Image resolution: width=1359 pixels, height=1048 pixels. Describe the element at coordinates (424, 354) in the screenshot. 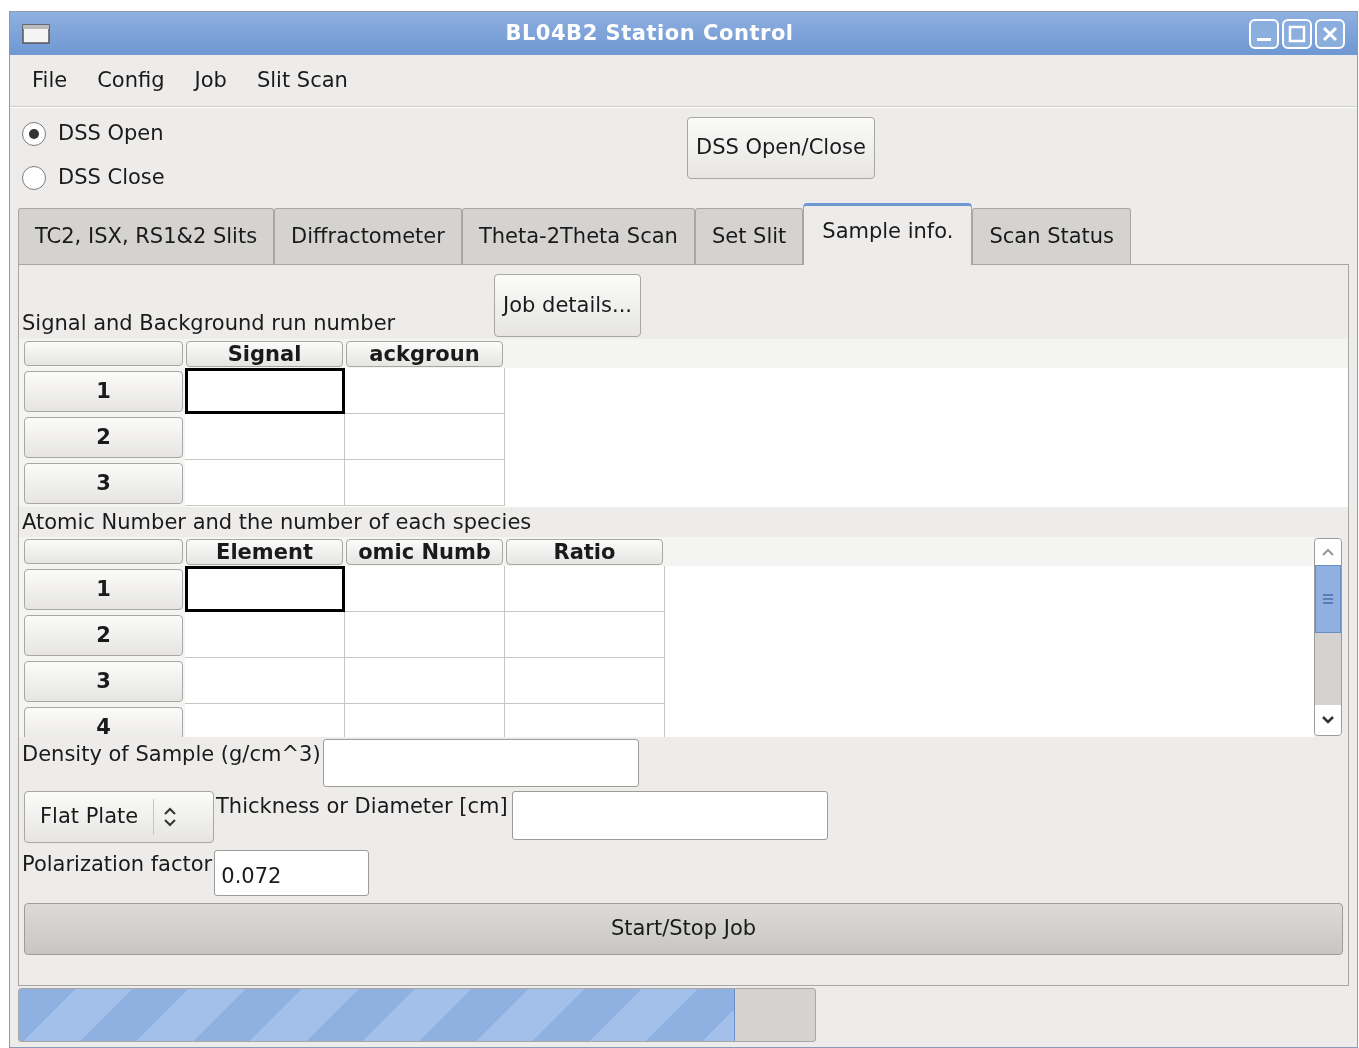

I see `column-header: ackgroun` at that location.